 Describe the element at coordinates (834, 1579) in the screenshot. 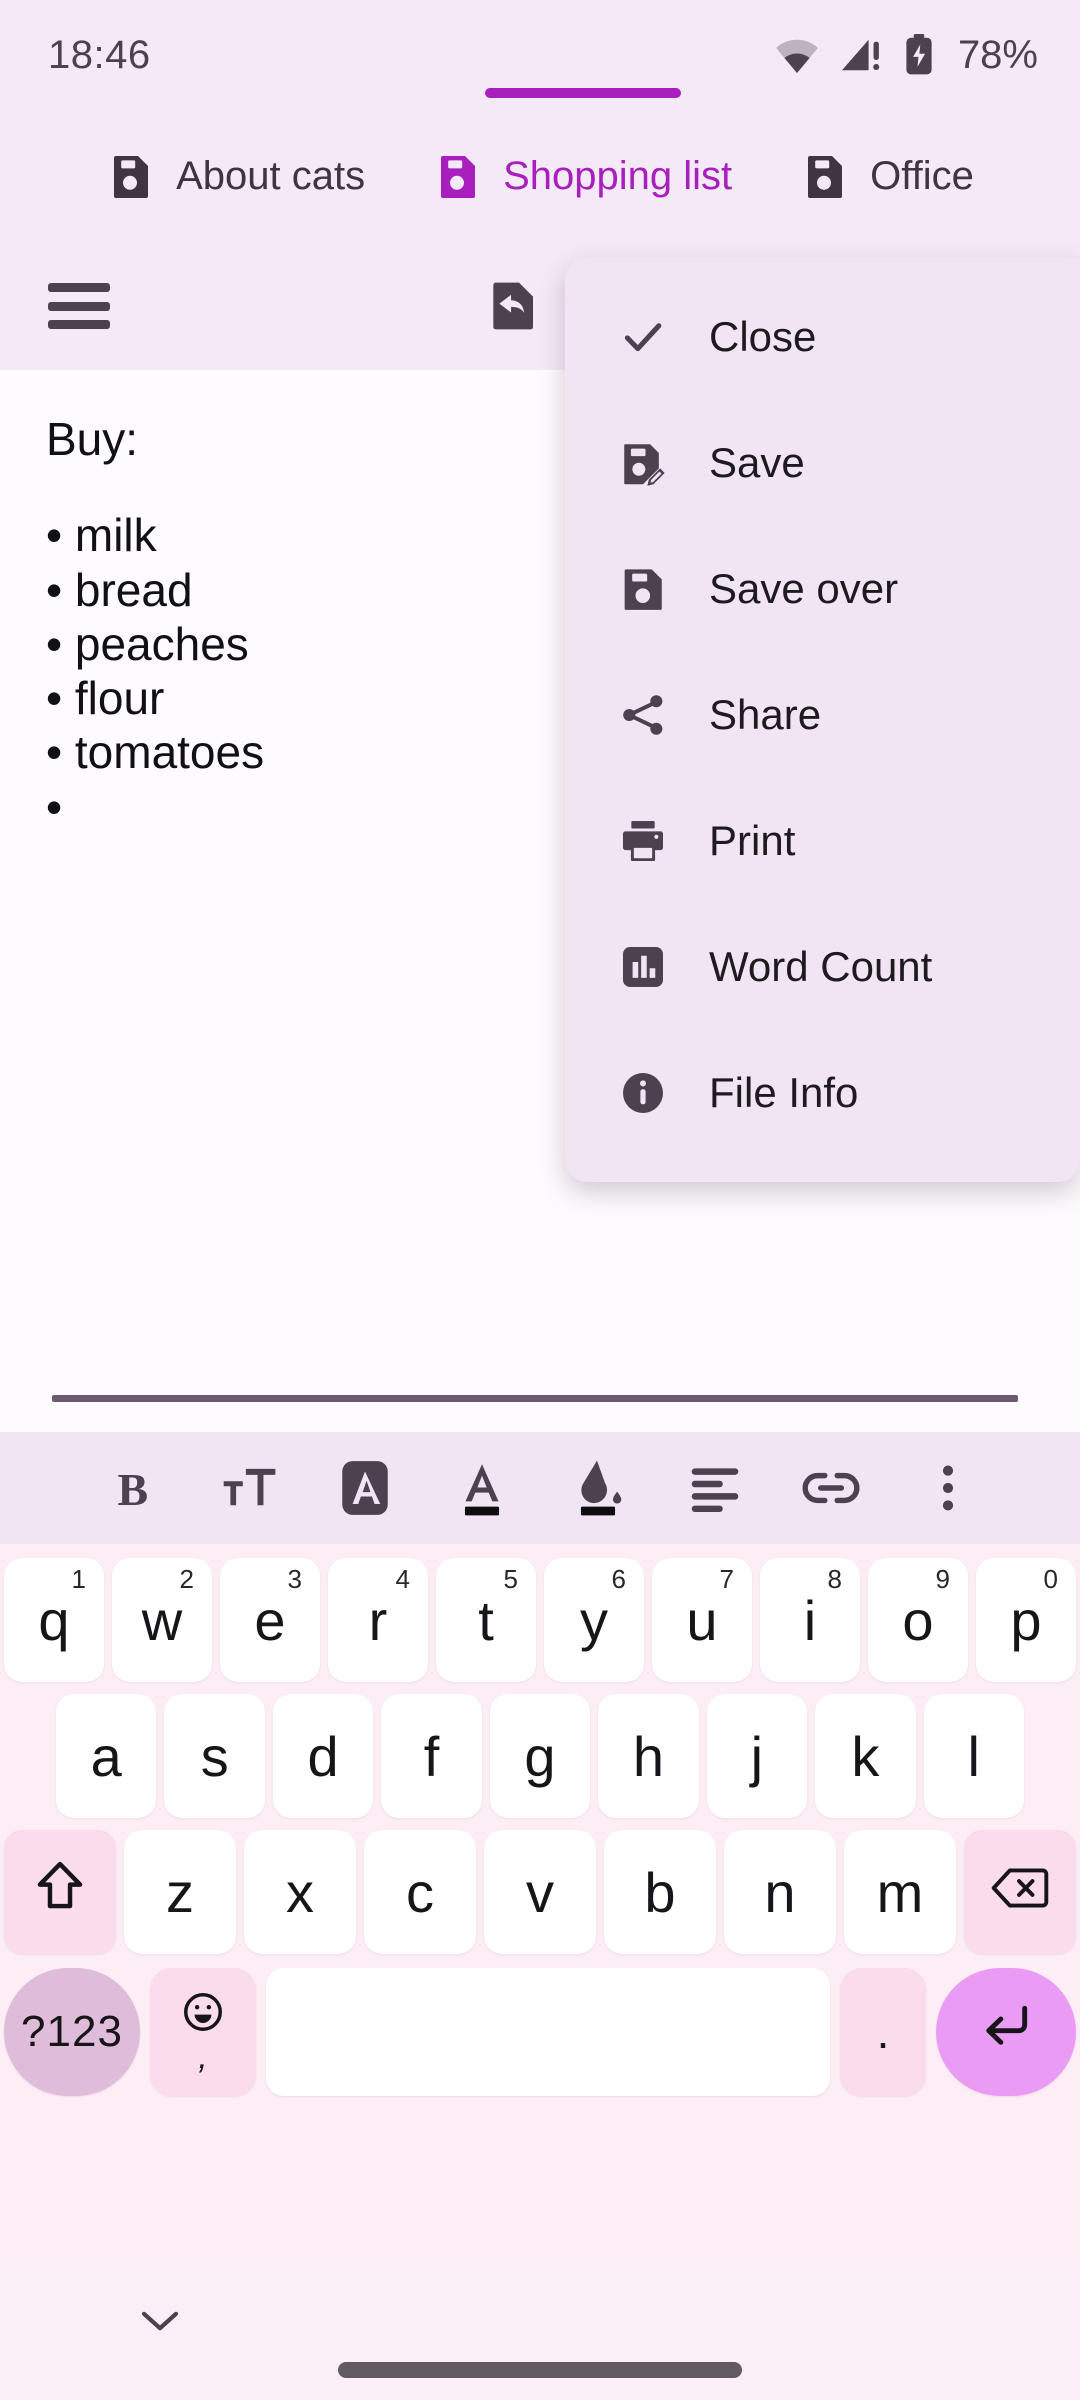

I see `key-hint: 8` at that location.